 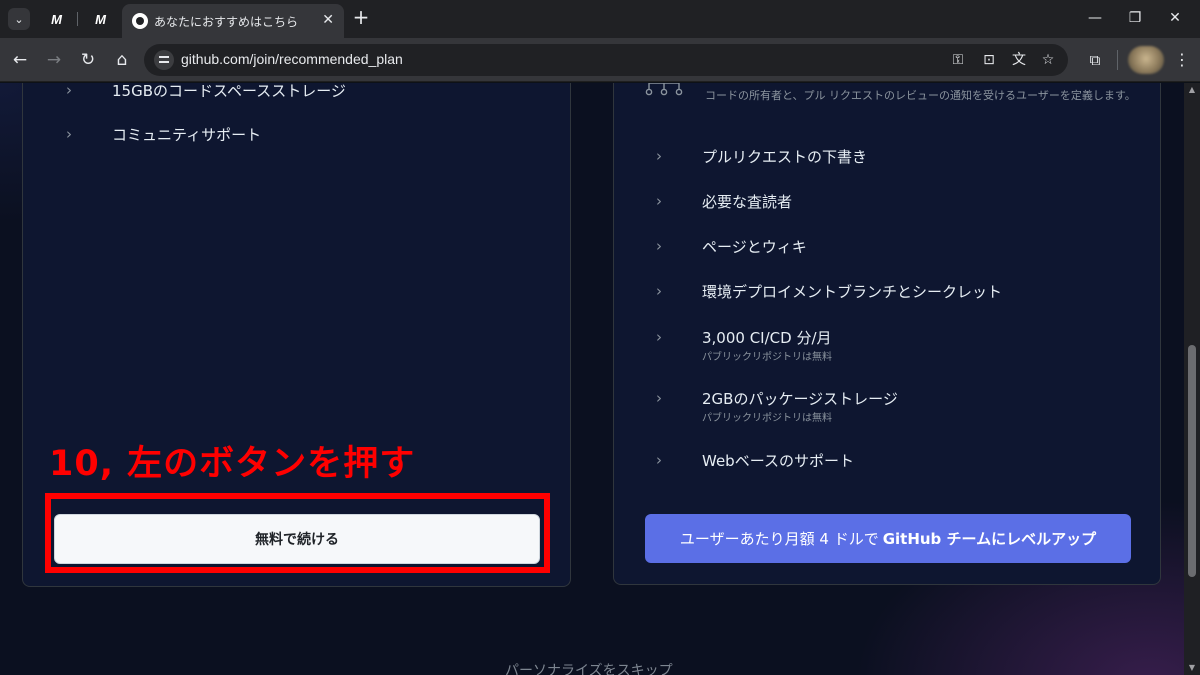 What do you see at coordinates (1192, 461) in the screenshot?
I see `scroll-thumb` at bounding box center [1192, 461].